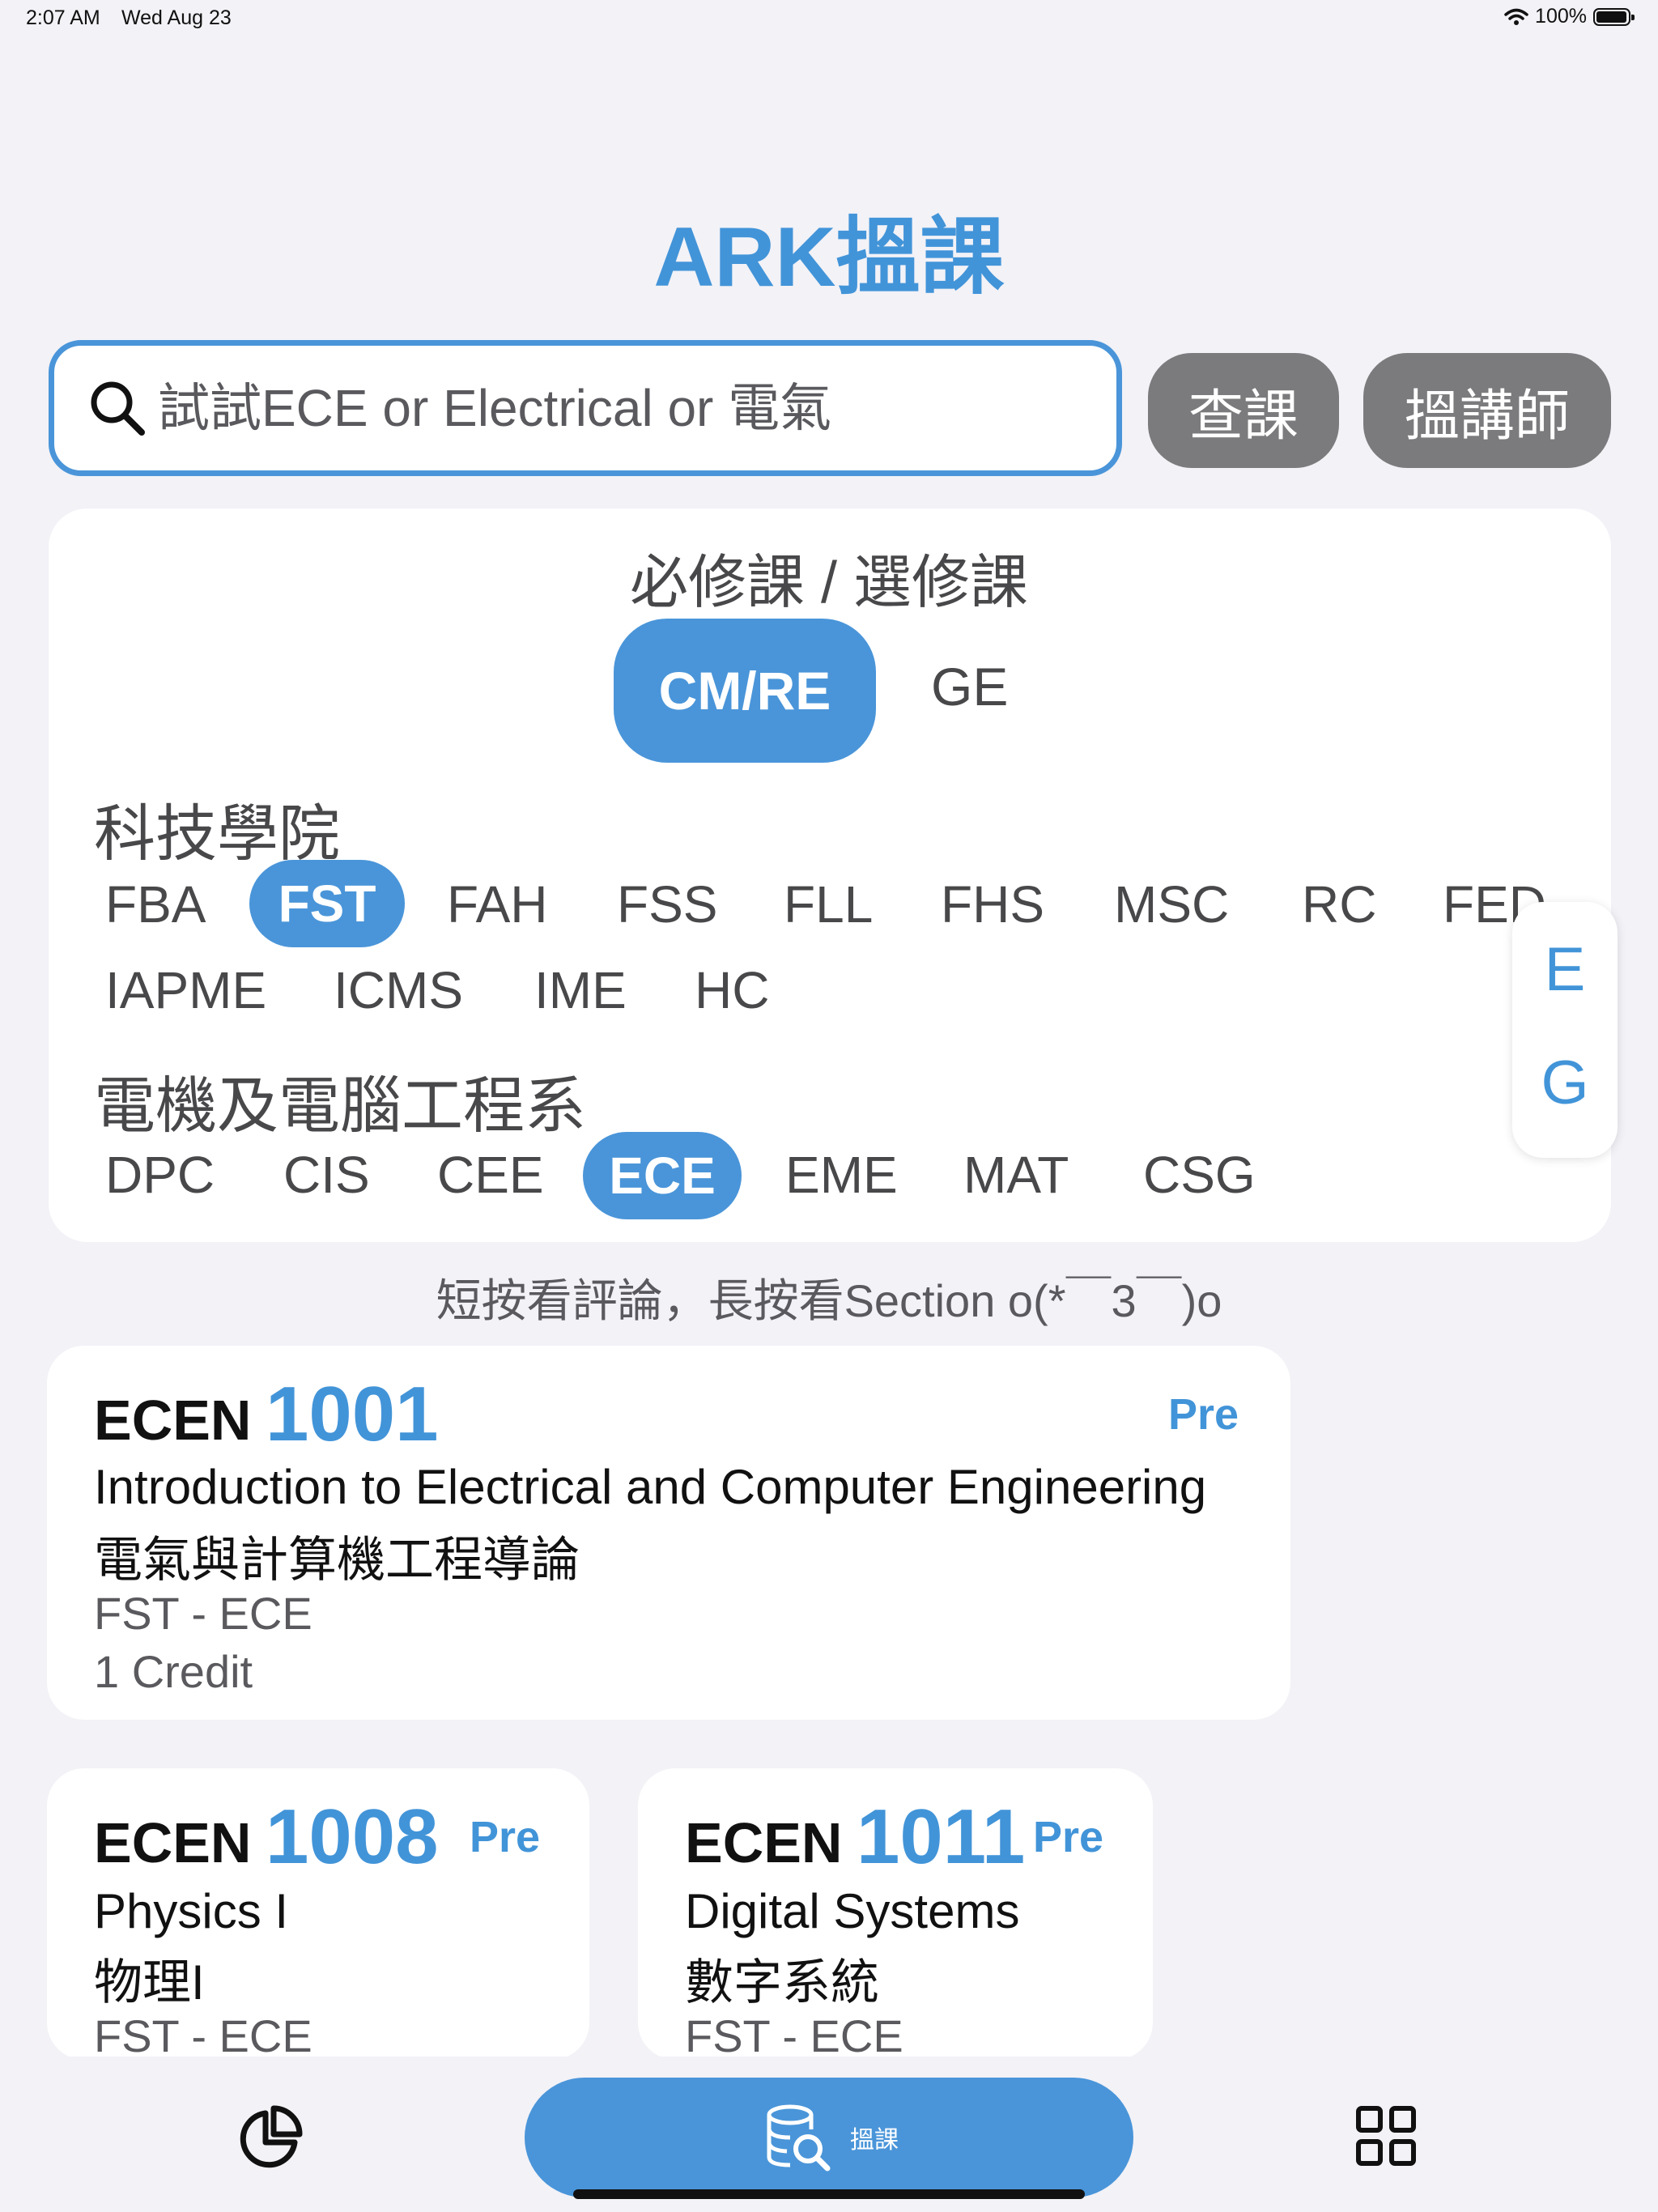  Describe the element at coordinates (173, 1672) in the screenshot. I see `course-credit: 1 Credit` at that location.